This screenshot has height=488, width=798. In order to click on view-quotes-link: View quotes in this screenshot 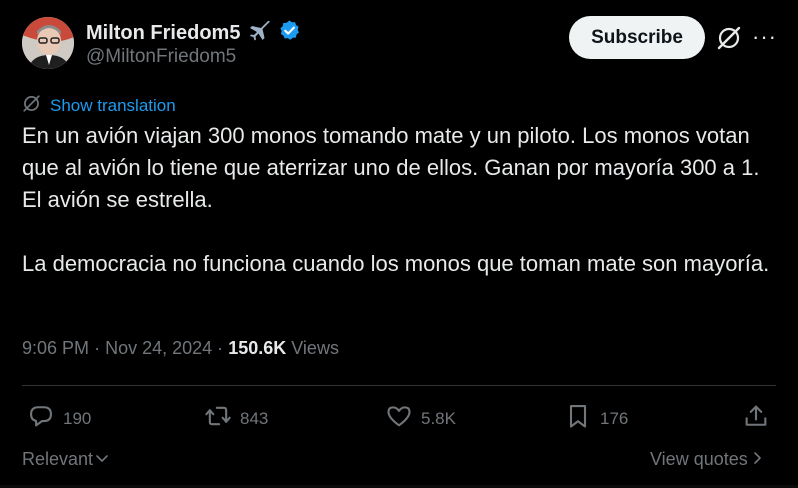, I will do `click(707, 459)`.